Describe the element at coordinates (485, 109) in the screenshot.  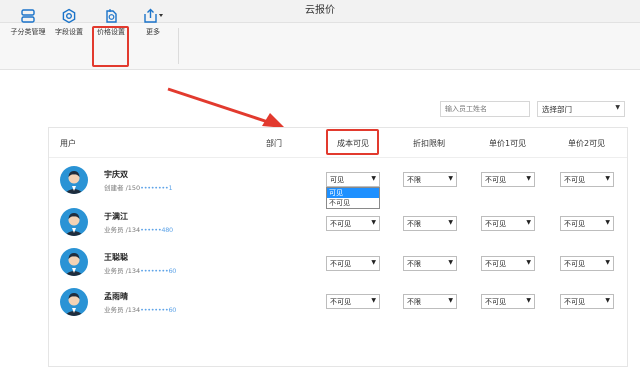
I see `employee-search-input` at that location.